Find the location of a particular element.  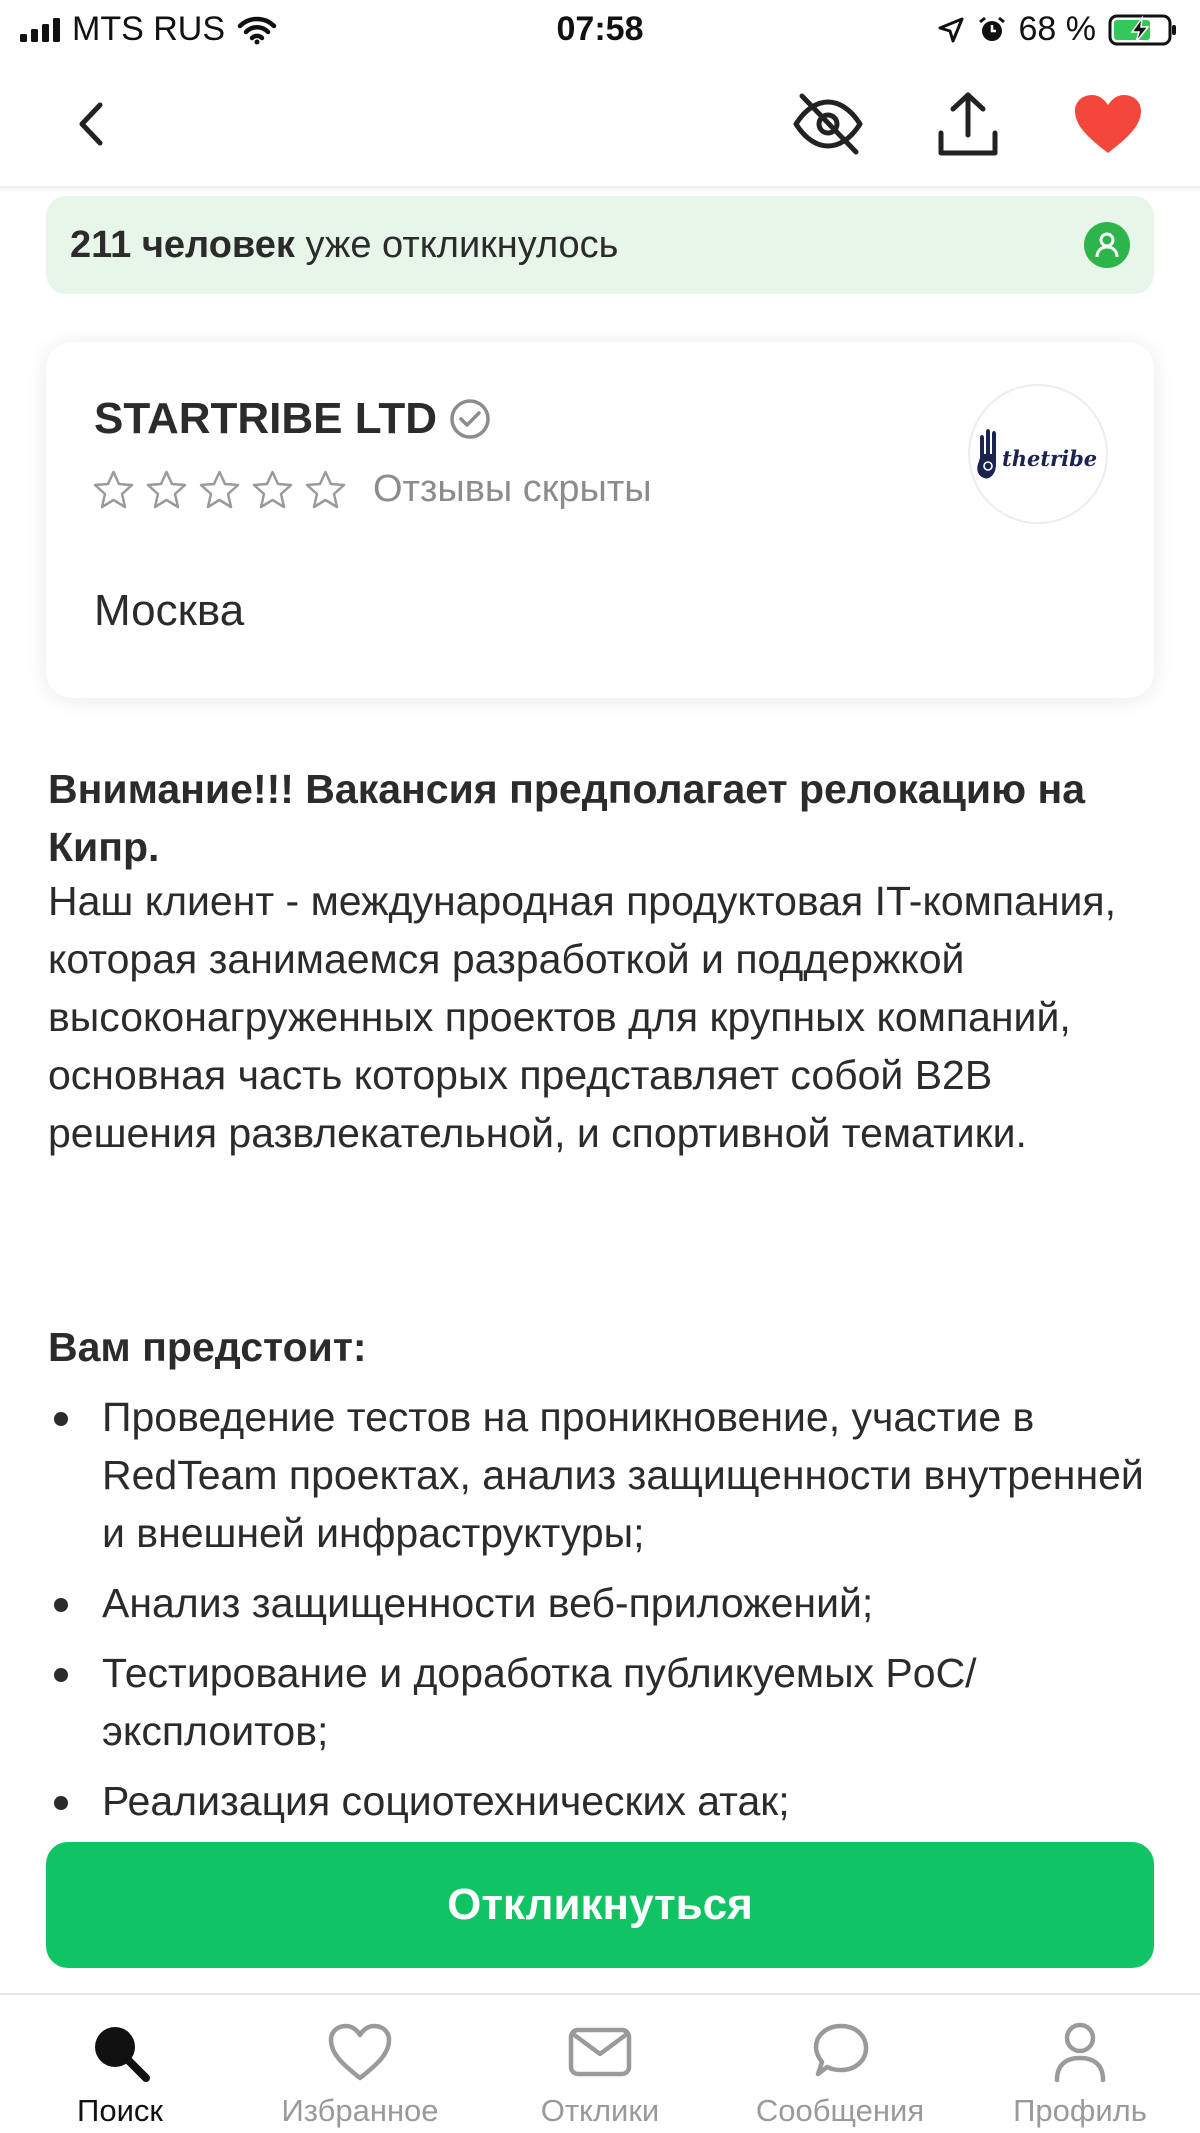

share-button is located at coordinates (968, 124).